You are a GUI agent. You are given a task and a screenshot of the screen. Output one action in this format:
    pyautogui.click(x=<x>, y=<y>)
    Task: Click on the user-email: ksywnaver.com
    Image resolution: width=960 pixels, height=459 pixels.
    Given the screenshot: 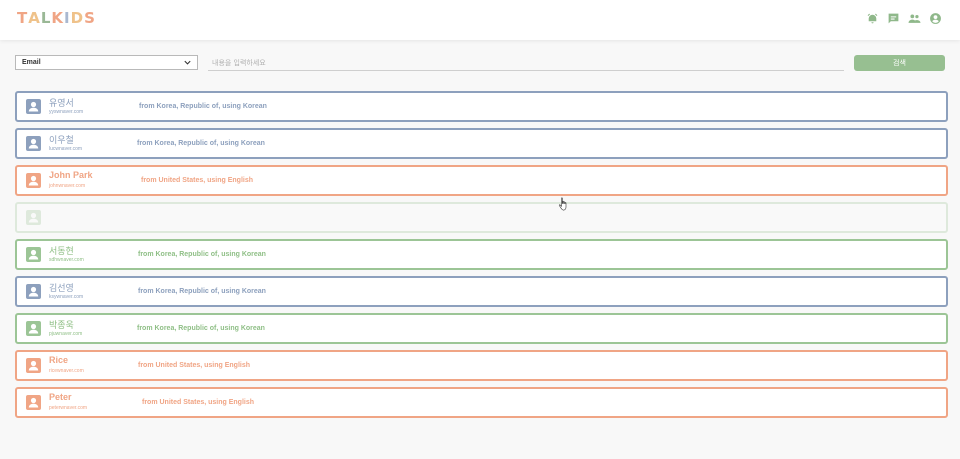 What is the action you would take?
    pyautogui.click(x=66, y=297)
    